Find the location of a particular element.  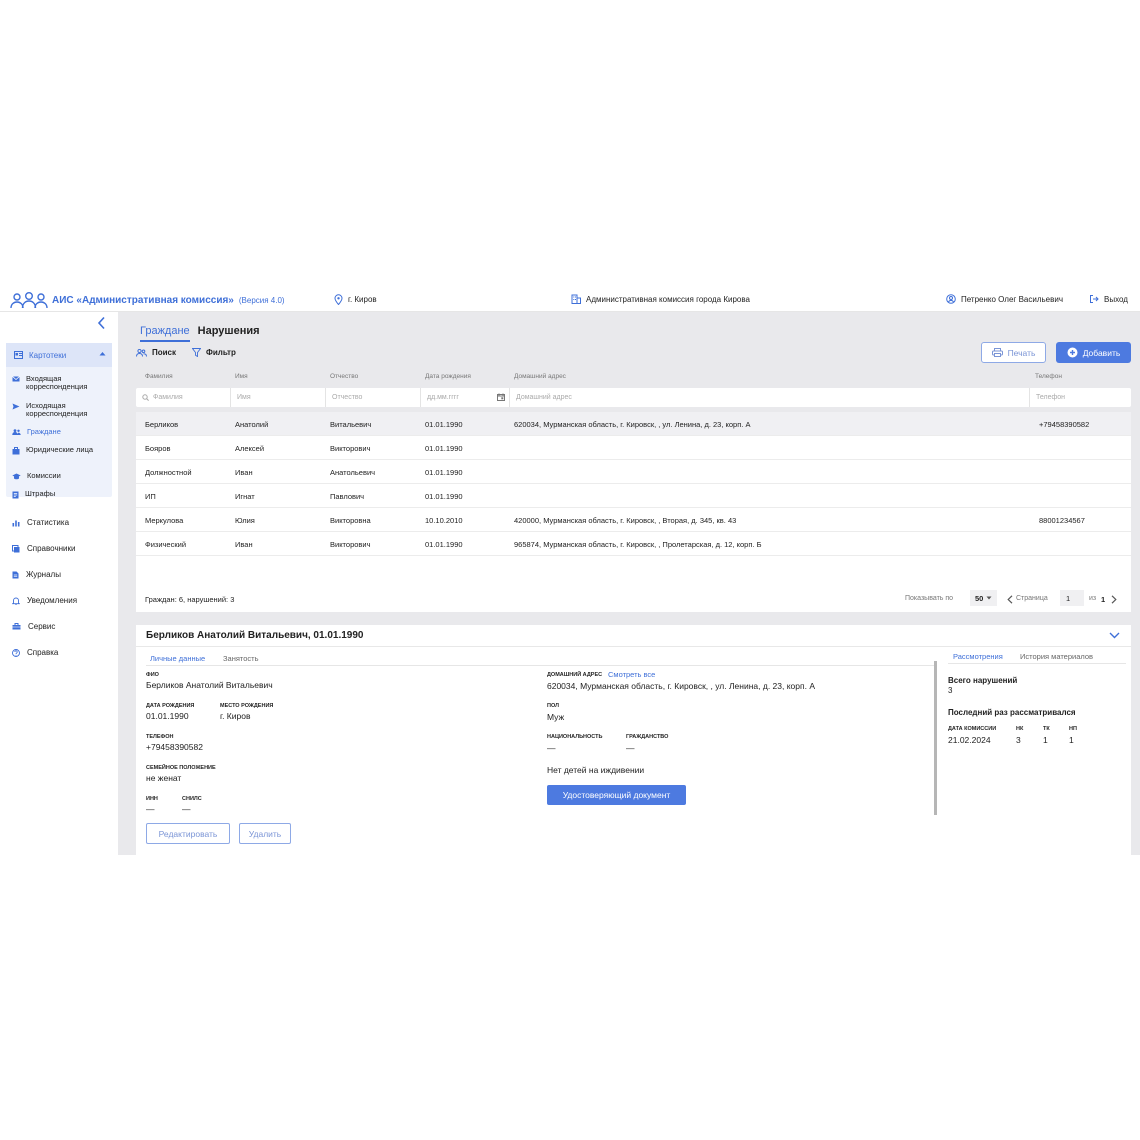

bar-chart-icon is located at coordinates (16, 523).